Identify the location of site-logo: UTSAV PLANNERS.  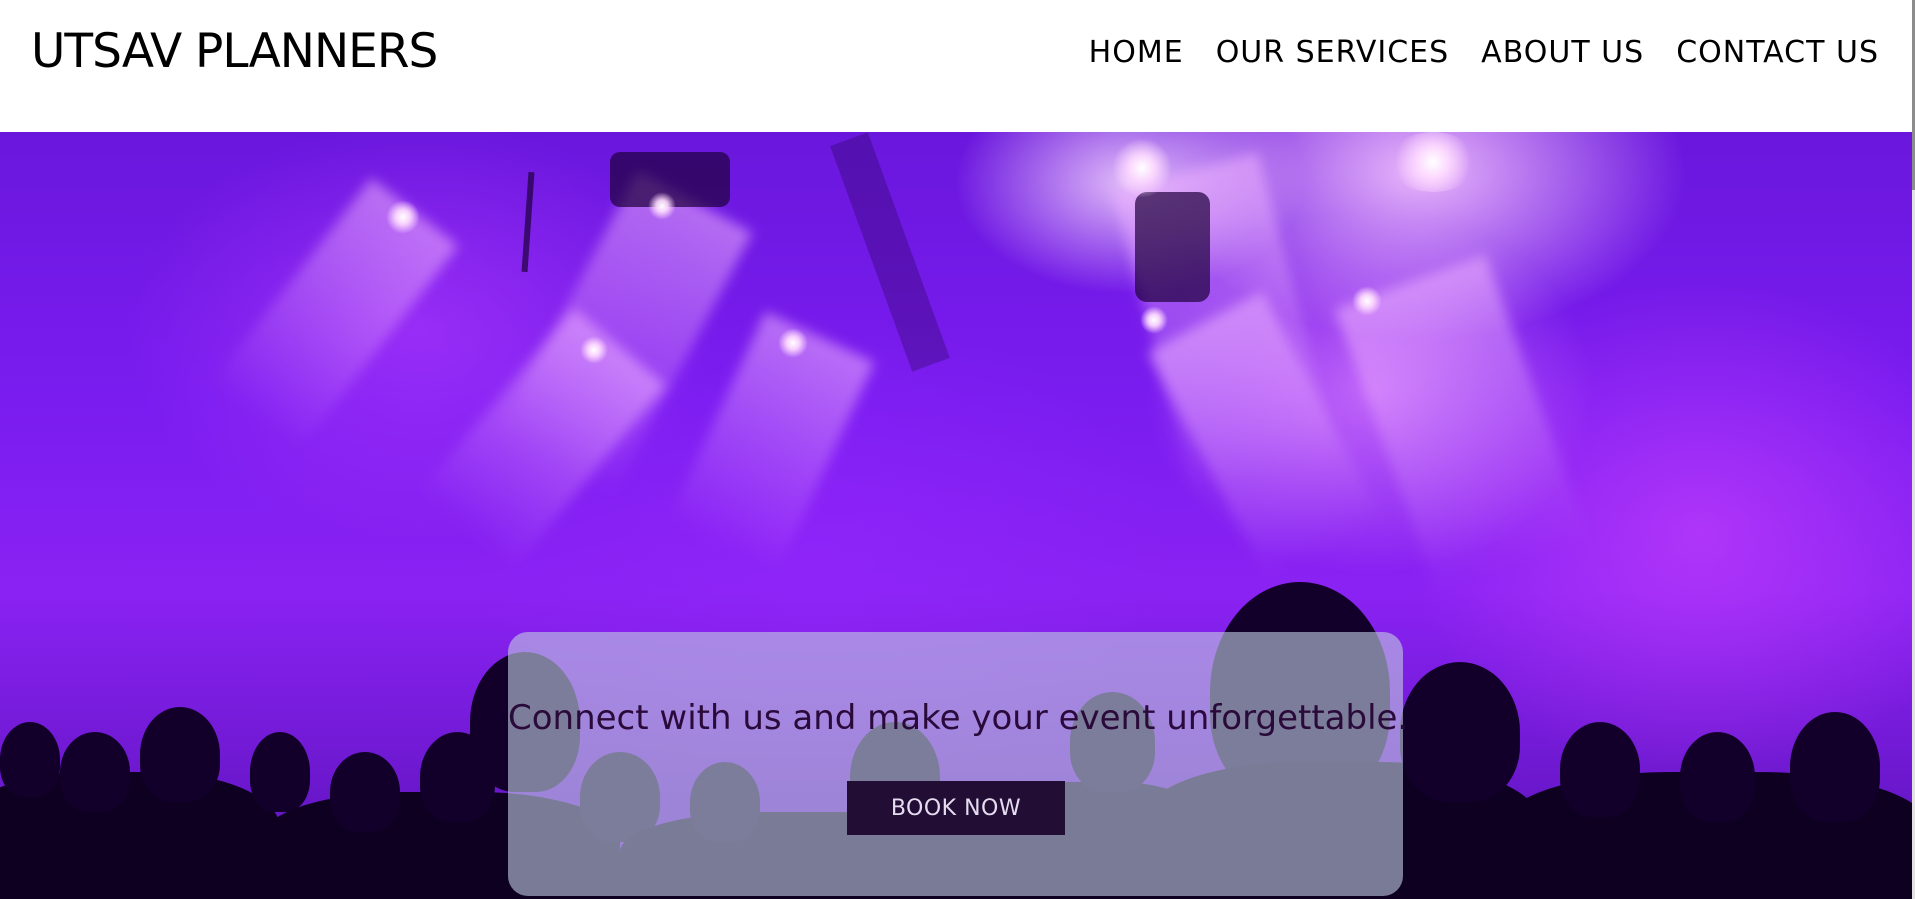
(234, 51).